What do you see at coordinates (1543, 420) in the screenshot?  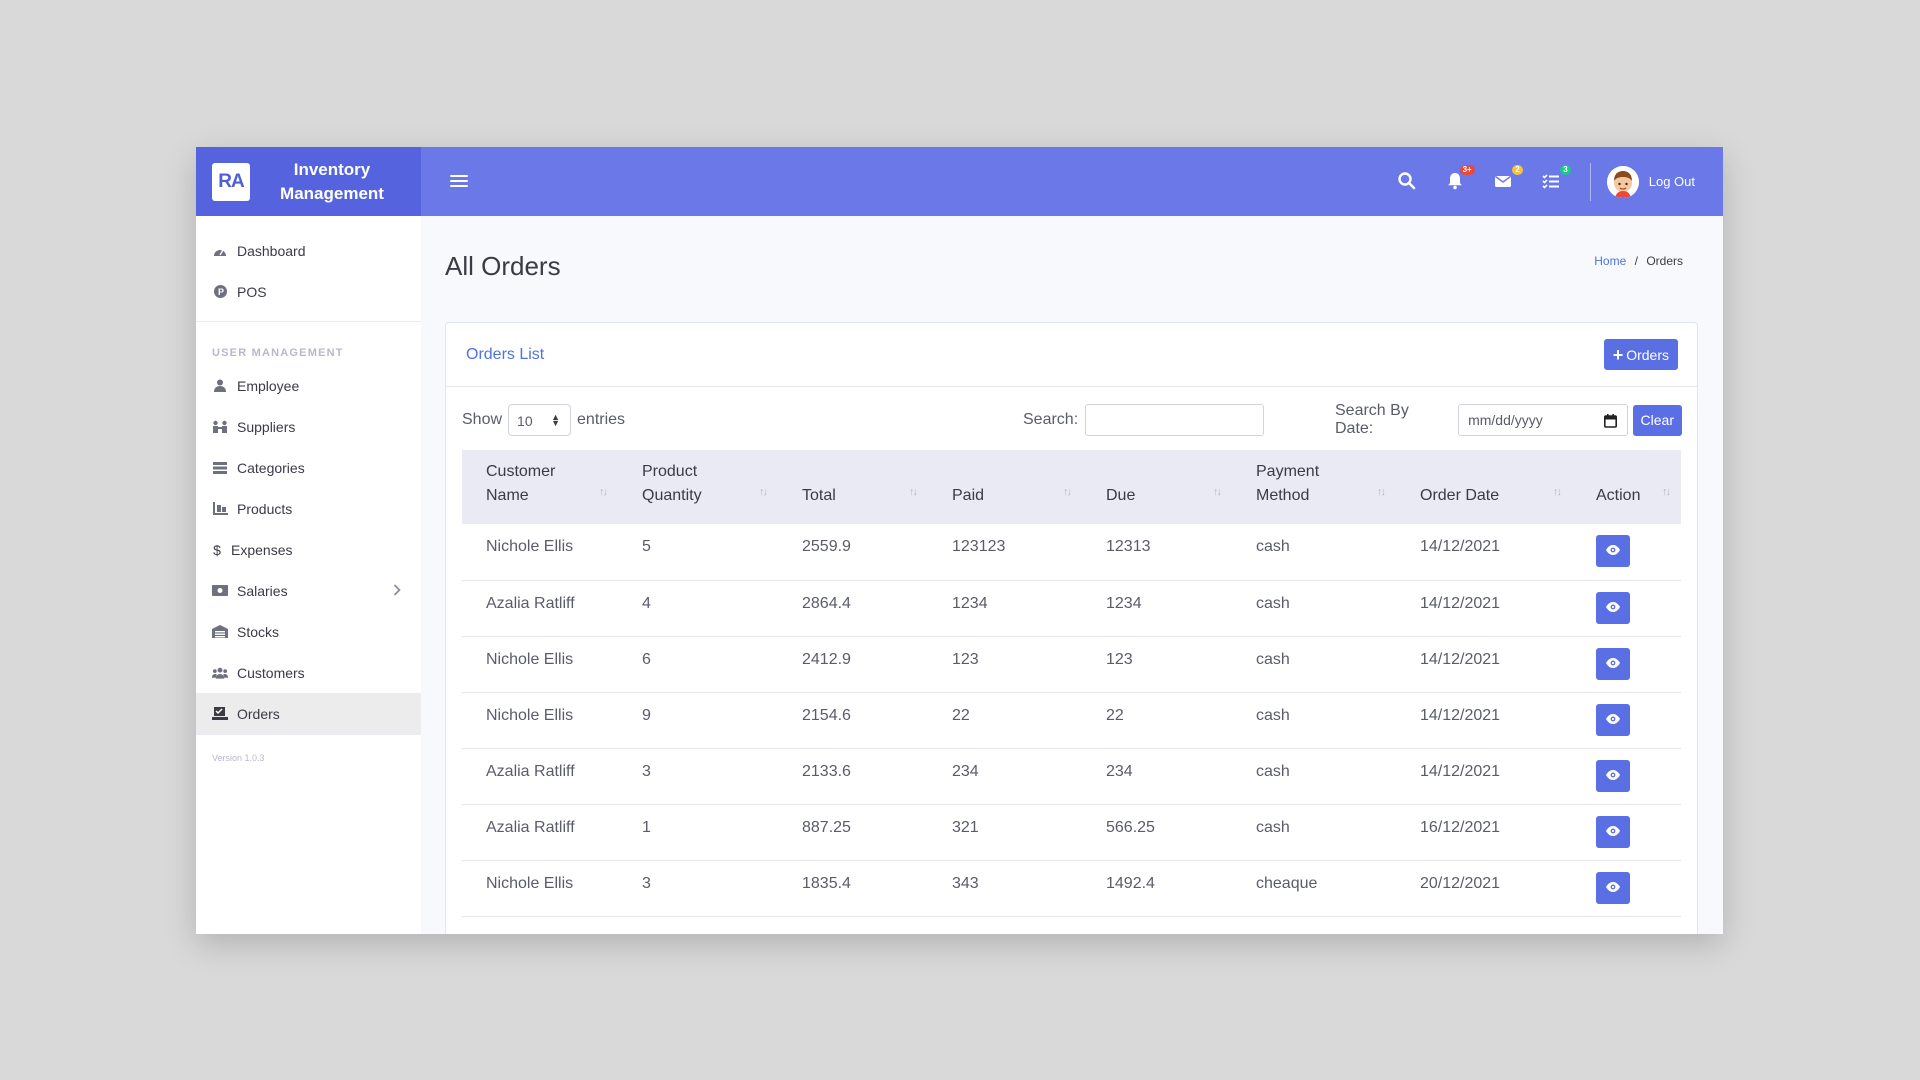 I see `date-input: mm/dd/yyyy` at bounding box center [1543, 420].